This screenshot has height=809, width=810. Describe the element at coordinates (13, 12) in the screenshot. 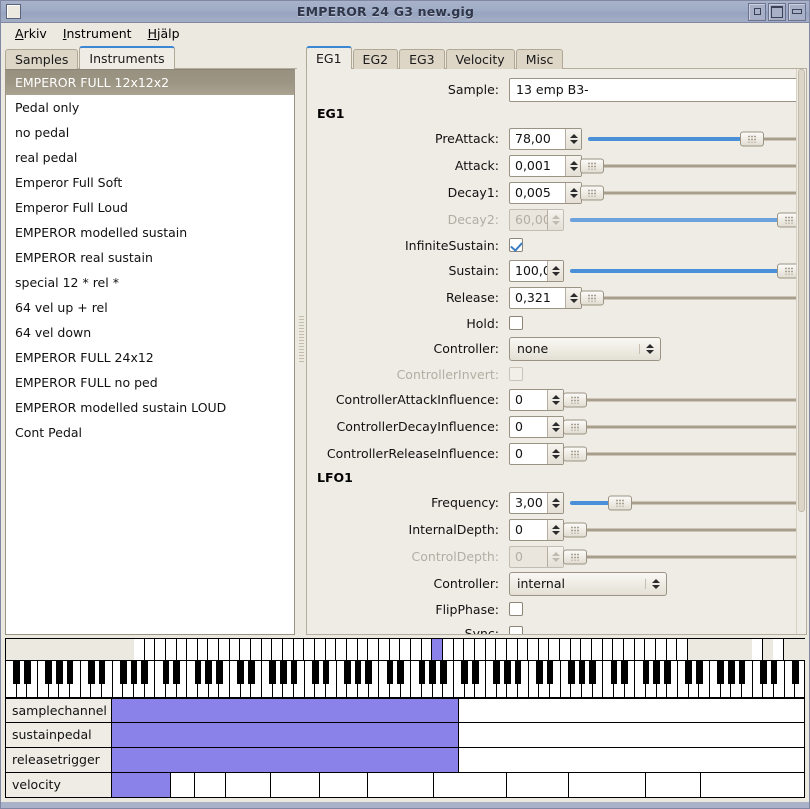

I see `window-menu-button` at that location.